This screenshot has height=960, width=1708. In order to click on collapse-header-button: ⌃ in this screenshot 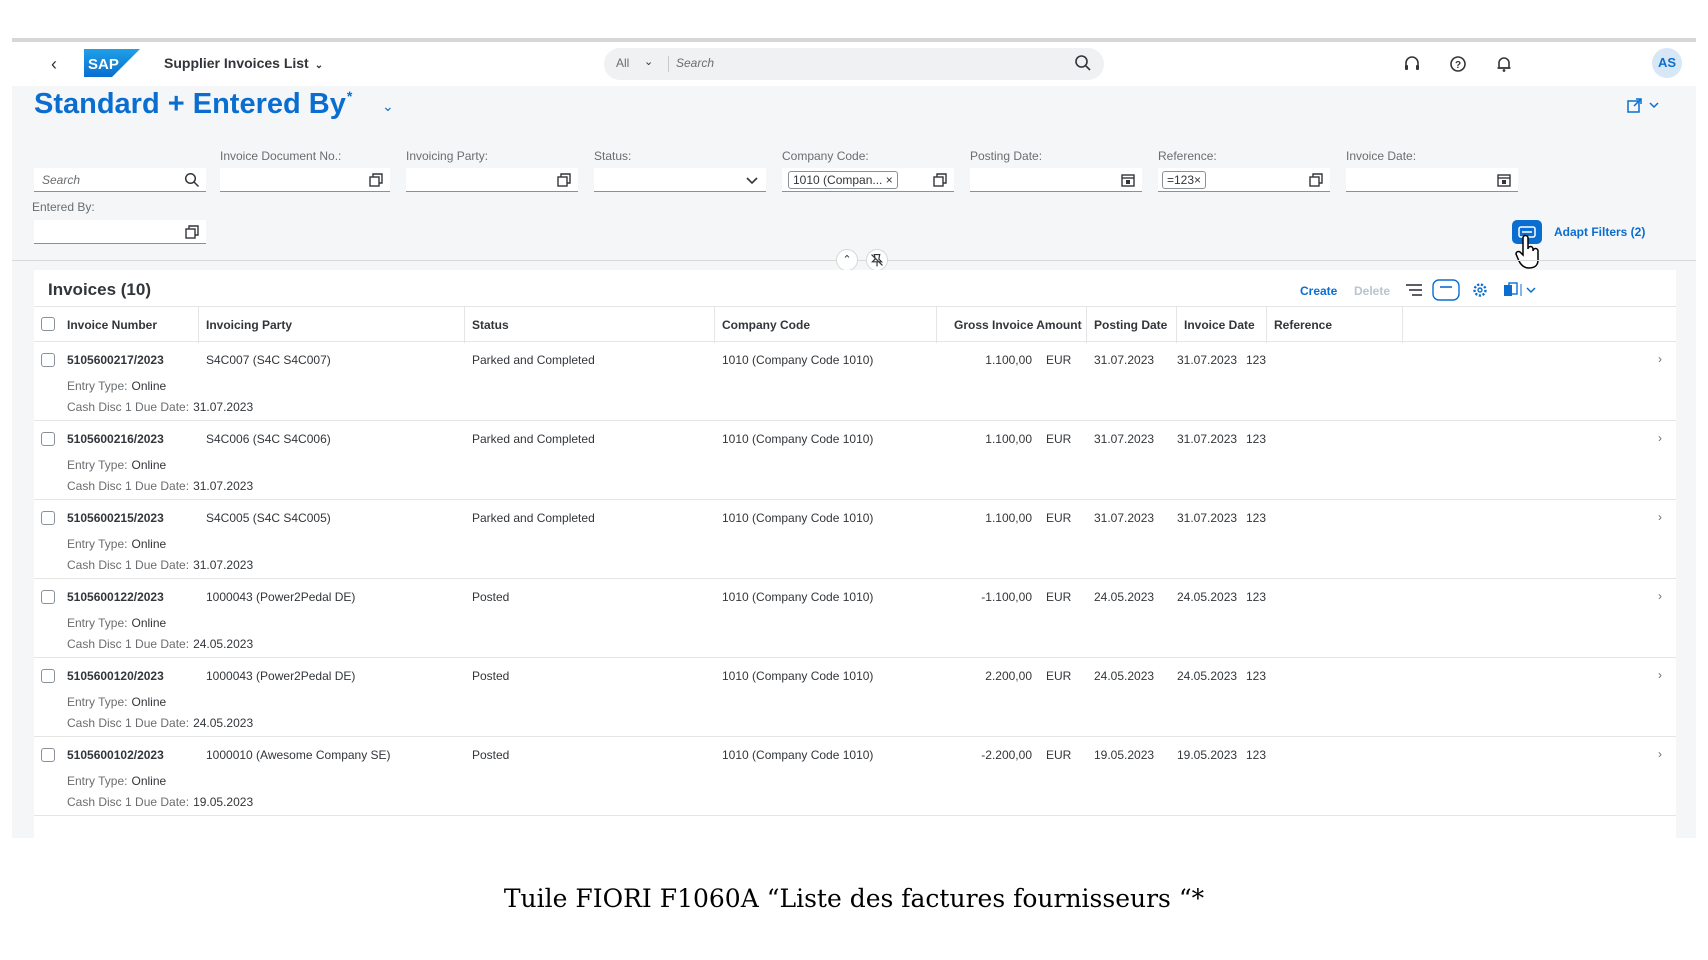, I will do `click(847, 260)`.